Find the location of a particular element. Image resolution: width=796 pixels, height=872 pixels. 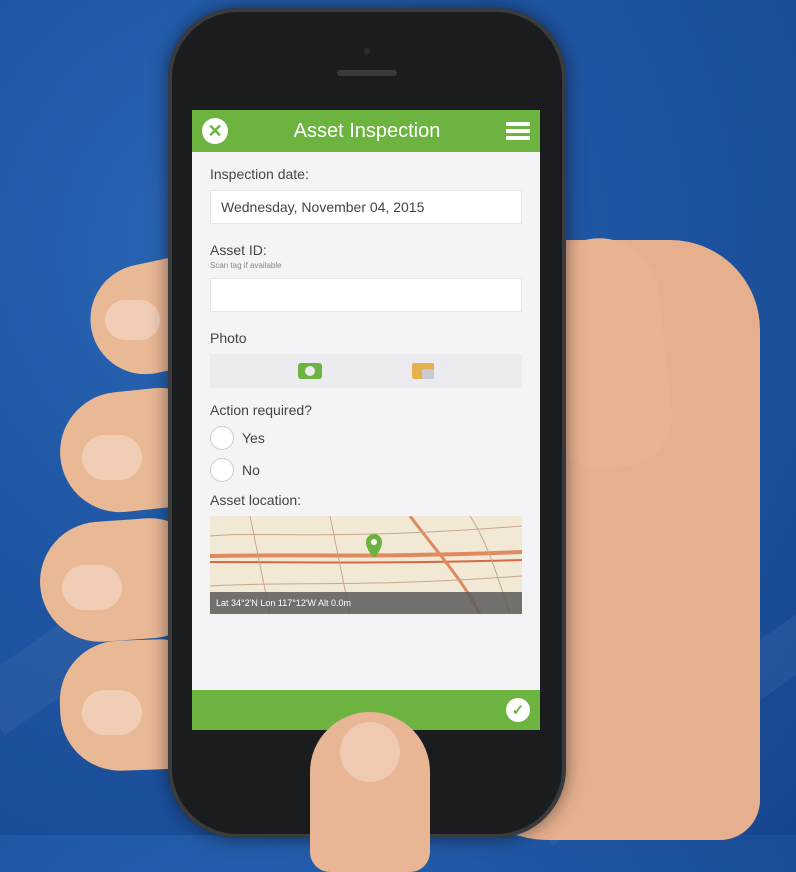

front-camera is located at coordinates (367, 51).